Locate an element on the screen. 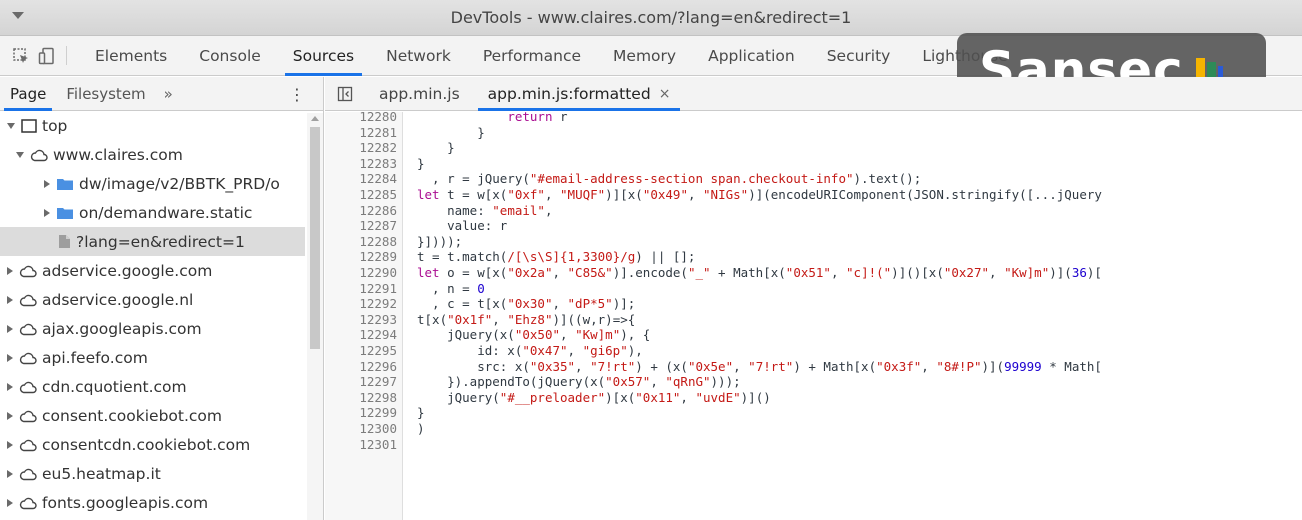 The width and height of the screenshot is (1302, 520). navigator-tabbar: Page Filesystem » ⋮ is located at coordinates (161, 94).